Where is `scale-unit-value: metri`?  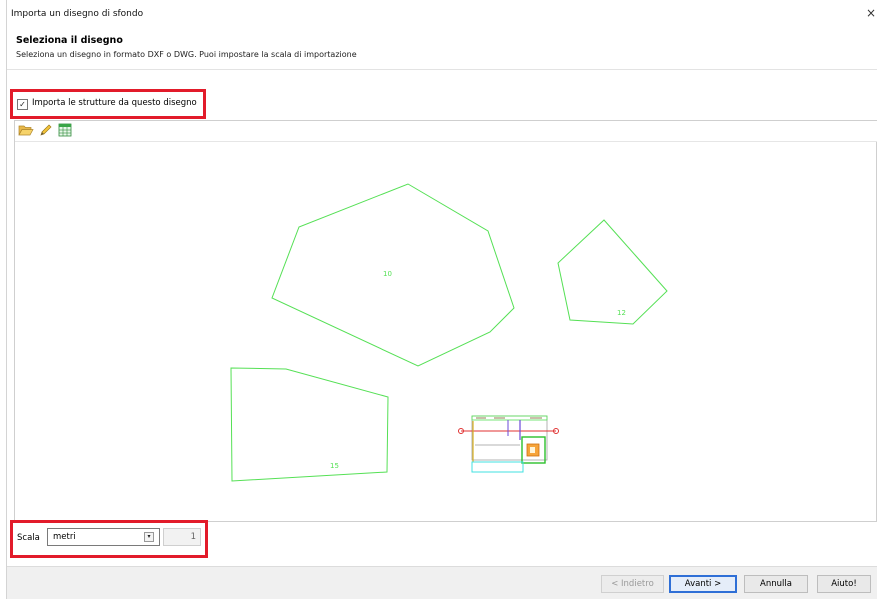 scale-unit-value: metri is located at coordinates (64, 537).